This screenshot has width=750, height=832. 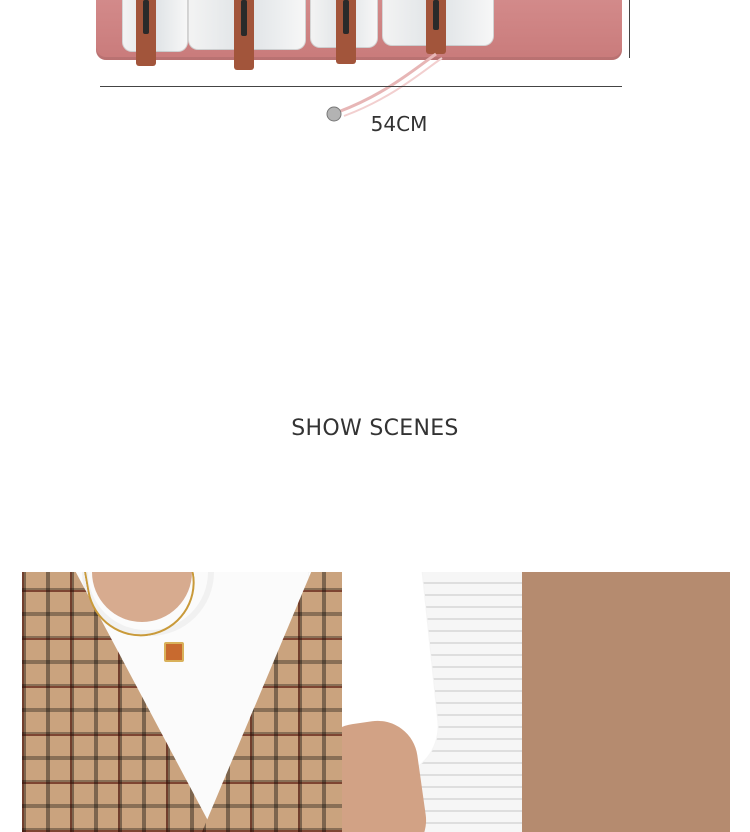 I want to click on wood-door, so click(x=626, y=702).